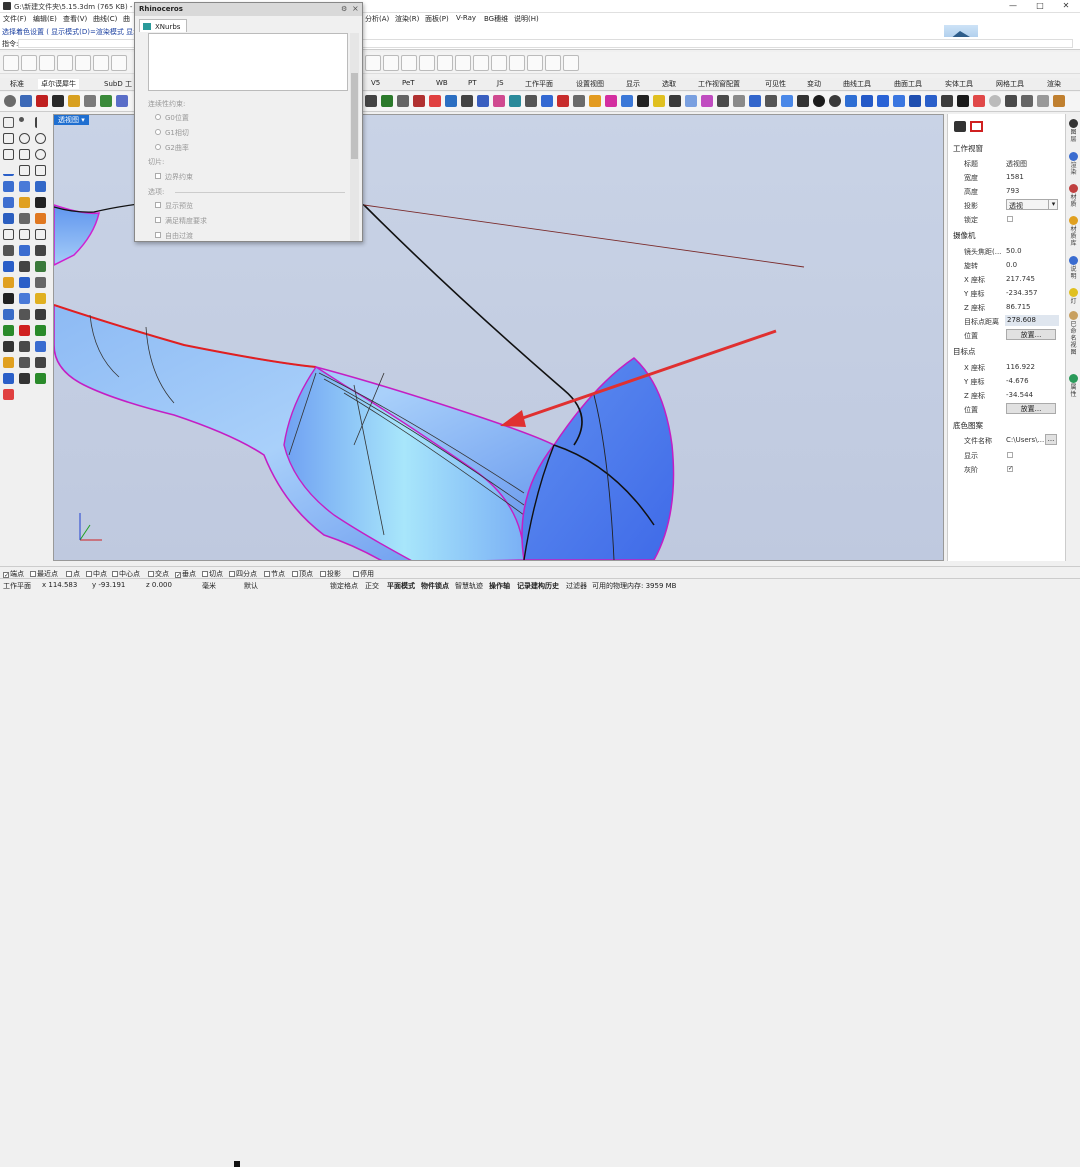 The image size is (1080, 1167). What do you see at coordinates (40, 234) in the screenshot?
I see `rotate-icon` at bounding box center [40, 234].